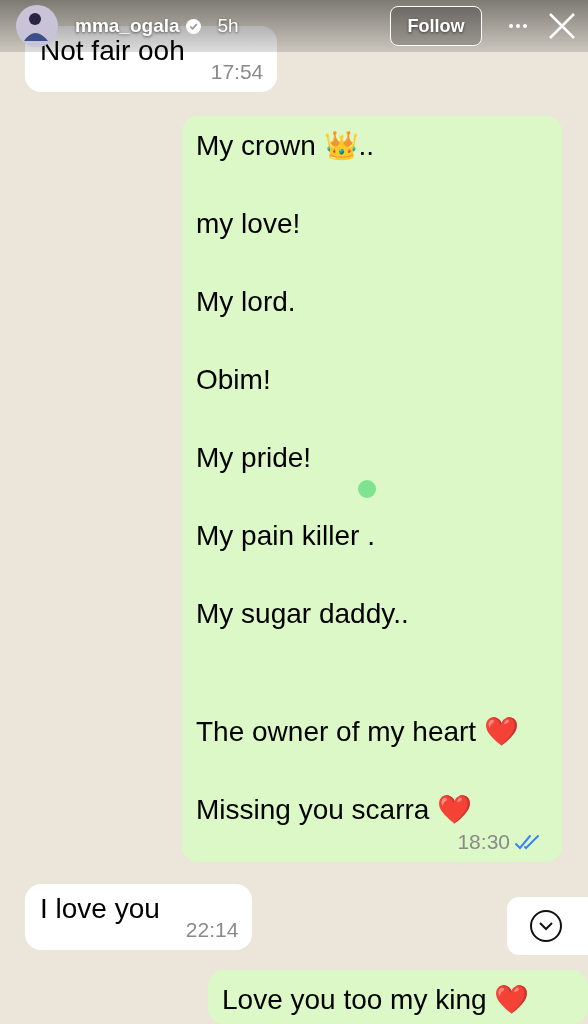 The height and width of the screenshot is (1024, 588). What do you see at coordinates (100, 908) in the screenshot?
I see `message-text: I love you` at bounding box center [100, 908].